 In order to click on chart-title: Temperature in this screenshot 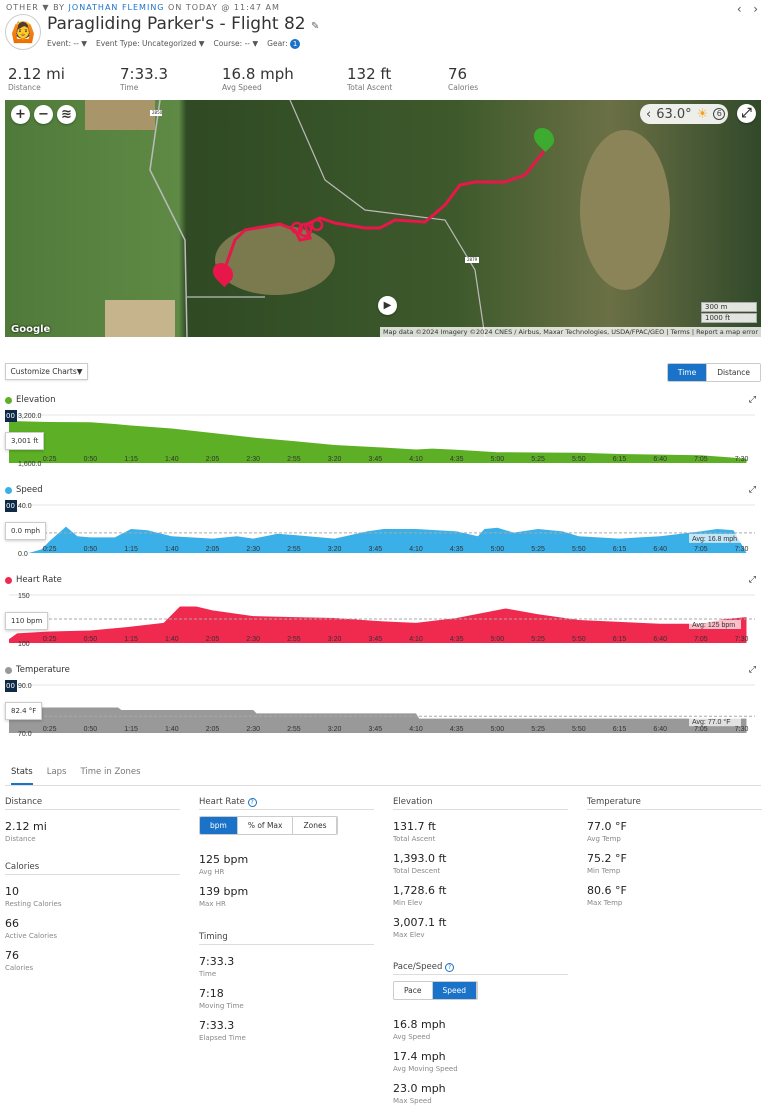, I will do `click(37, 670)`.